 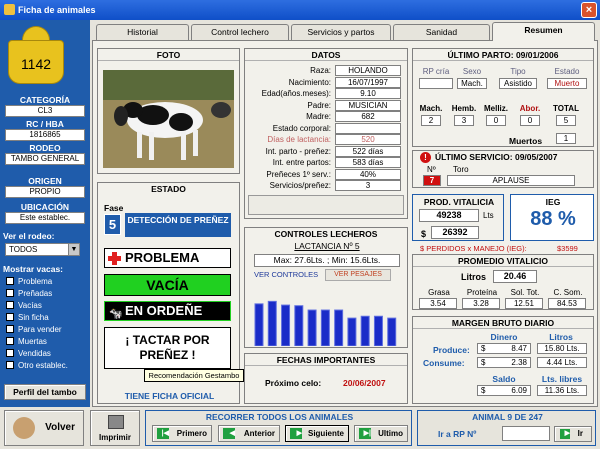 What do you see at coordinates (562, 379) in the screenshot?
I see `libres-header: Lts. libres` at bounding box center [562, 379].